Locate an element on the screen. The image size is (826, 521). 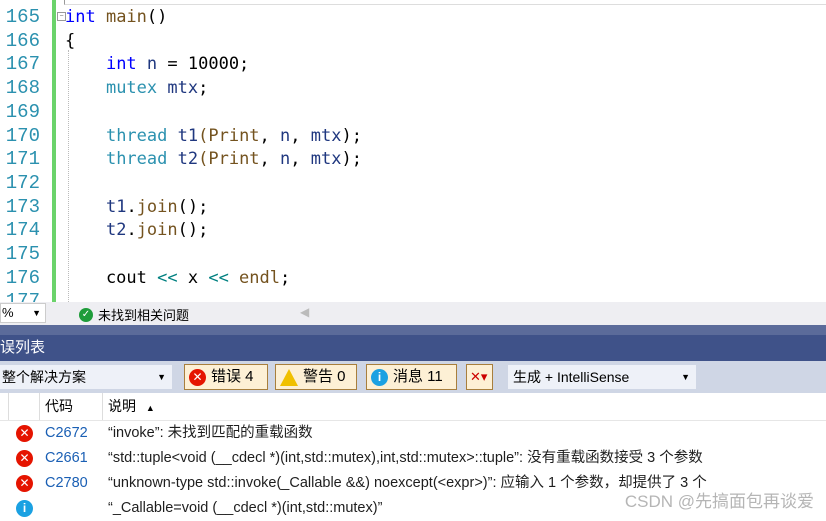
source-dropdown: 生成 + IntelliSense ▼ is located at coordinates (602, 377).